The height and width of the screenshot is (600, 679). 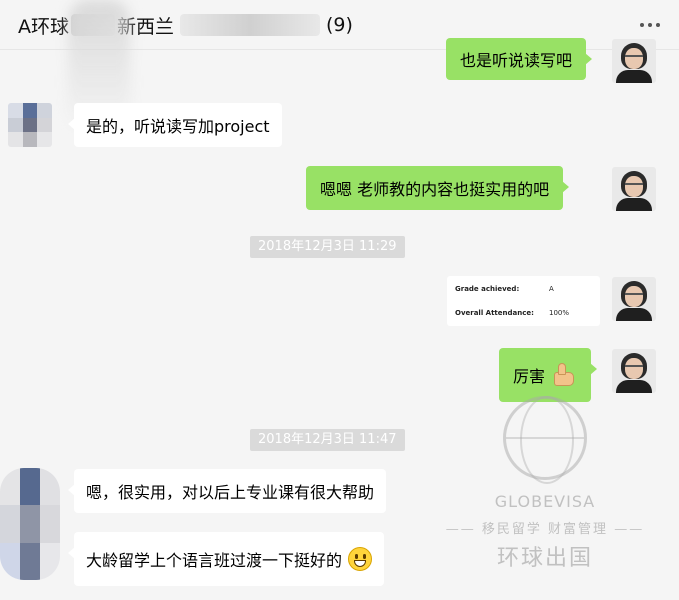 What do you see at coordinates (214, 560) in the screenshot?
I see `message-text: 大龄留学上个语言班过渡一下挺好的` at bounding box center [214, 560].